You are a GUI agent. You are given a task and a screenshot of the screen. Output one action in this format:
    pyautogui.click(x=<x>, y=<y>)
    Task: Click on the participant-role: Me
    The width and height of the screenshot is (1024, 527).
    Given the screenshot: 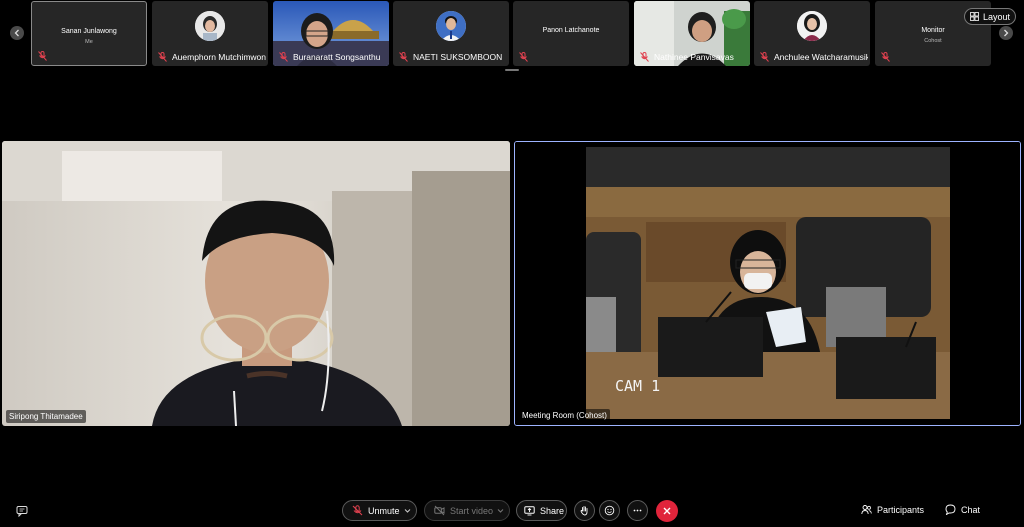 What is the action you would take?
    pyautogui.click(x=89, y=42)
    